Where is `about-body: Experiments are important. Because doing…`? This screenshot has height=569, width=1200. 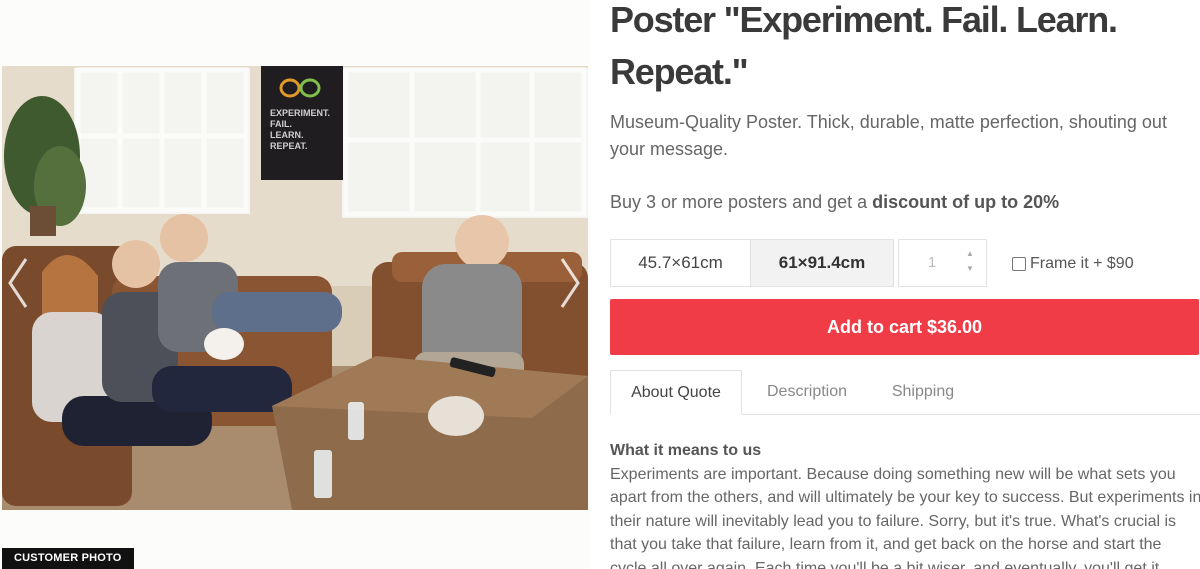 about-body: Experiments are important. Because doing… is located at coordinates (905, 517).